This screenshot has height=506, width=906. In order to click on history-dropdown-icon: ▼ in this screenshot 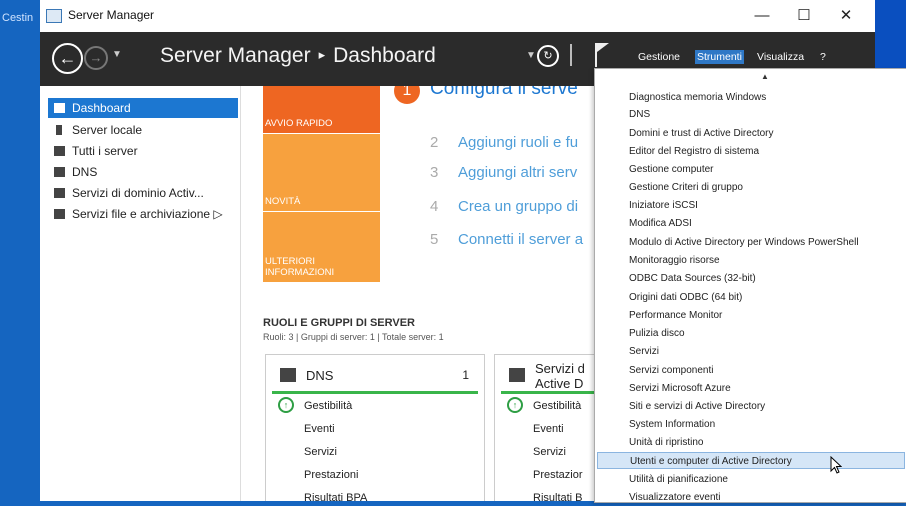, I will do `click(117, 54)`.